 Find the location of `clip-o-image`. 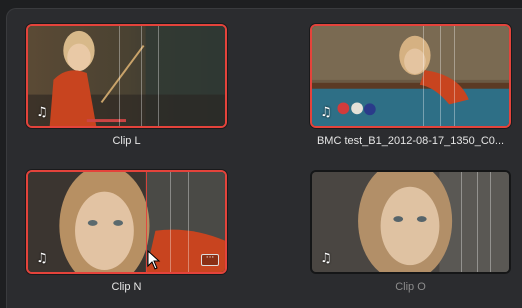

clip-o-image is located at coordinates (410, 222).